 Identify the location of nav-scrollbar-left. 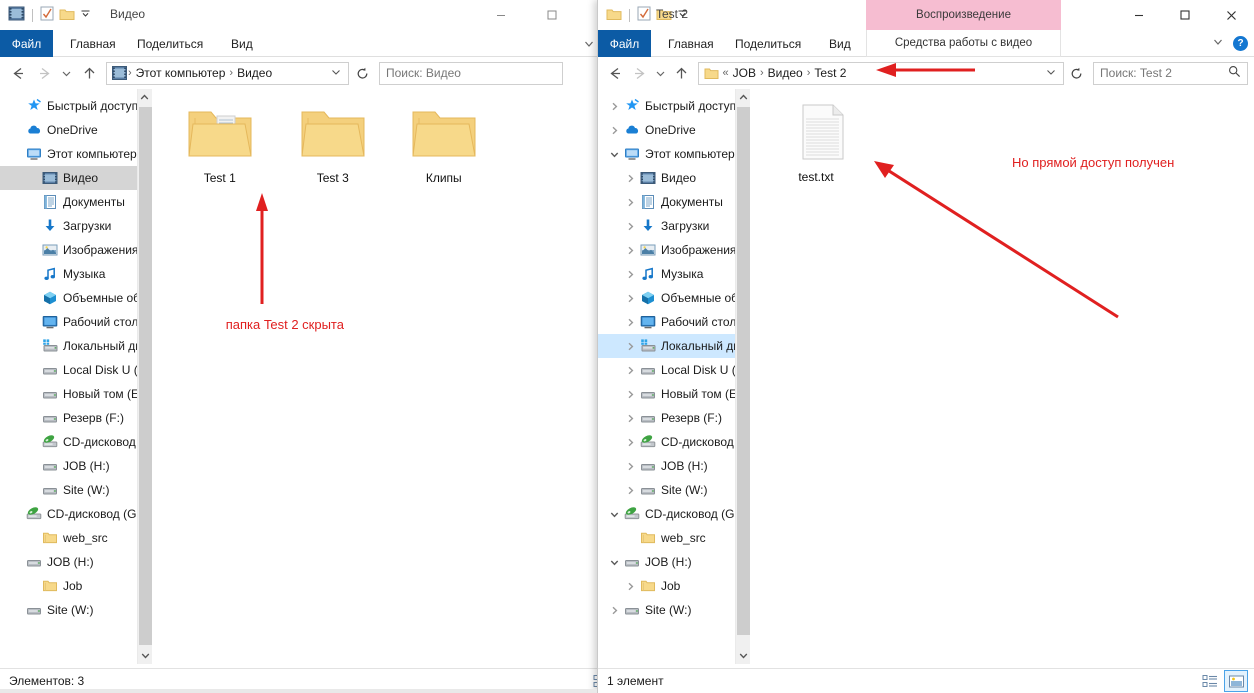
(144, 376).